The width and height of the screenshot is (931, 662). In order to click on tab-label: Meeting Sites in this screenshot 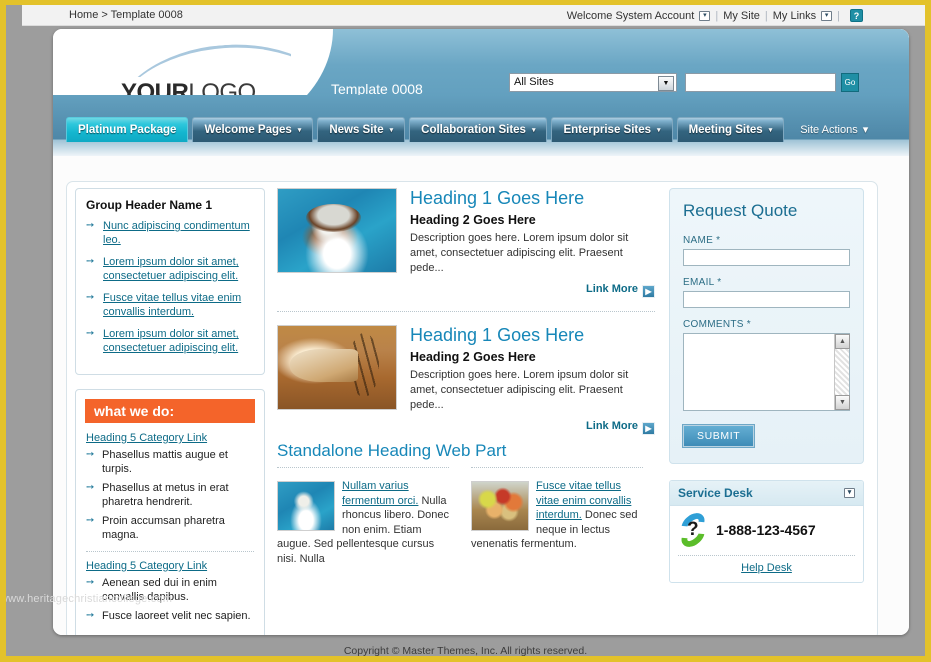, I will do `click(725, 130)`.